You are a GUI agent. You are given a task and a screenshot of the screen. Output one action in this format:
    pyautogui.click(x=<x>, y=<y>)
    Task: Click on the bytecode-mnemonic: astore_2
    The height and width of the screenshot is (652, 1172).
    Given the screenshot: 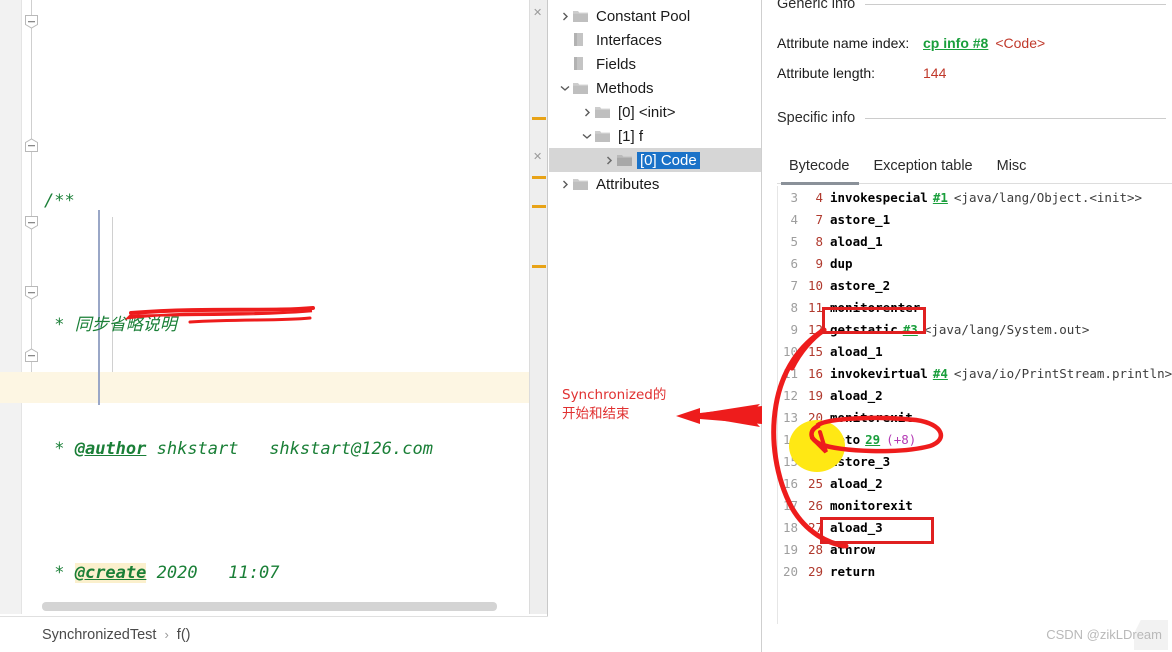 What is the action you would take?
    pyautogui.click(x=860, y=285)
    